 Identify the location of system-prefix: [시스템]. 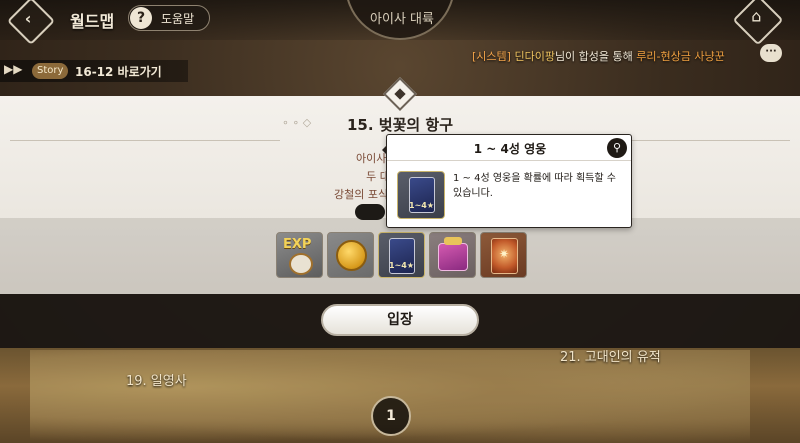
(491, 56).